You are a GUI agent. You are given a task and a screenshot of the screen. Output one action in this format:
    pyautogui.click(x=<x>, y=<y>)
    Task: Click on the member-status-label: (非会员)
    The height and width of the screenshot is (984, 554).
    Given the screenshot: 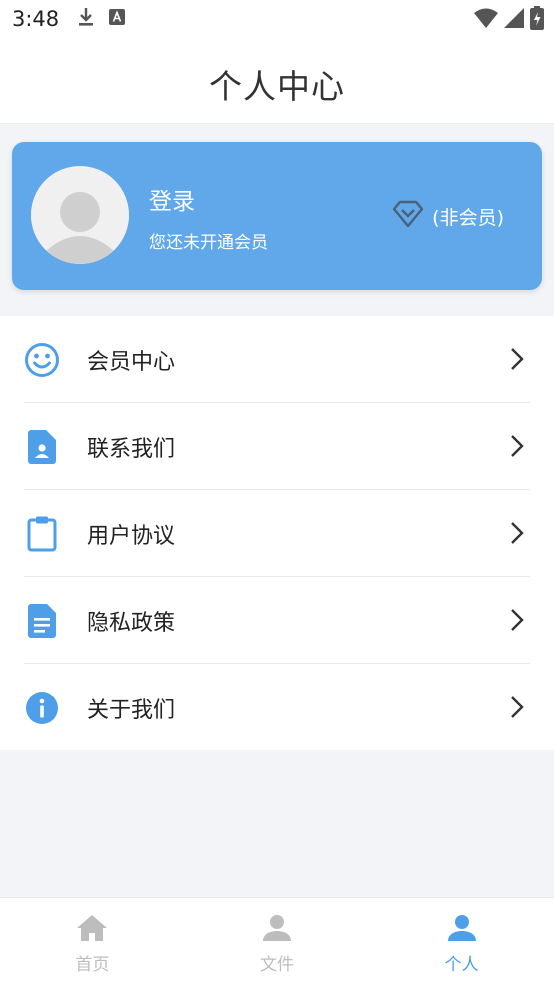 What is the action you would take?
    pyautogui.click(x=468, y=218)
    